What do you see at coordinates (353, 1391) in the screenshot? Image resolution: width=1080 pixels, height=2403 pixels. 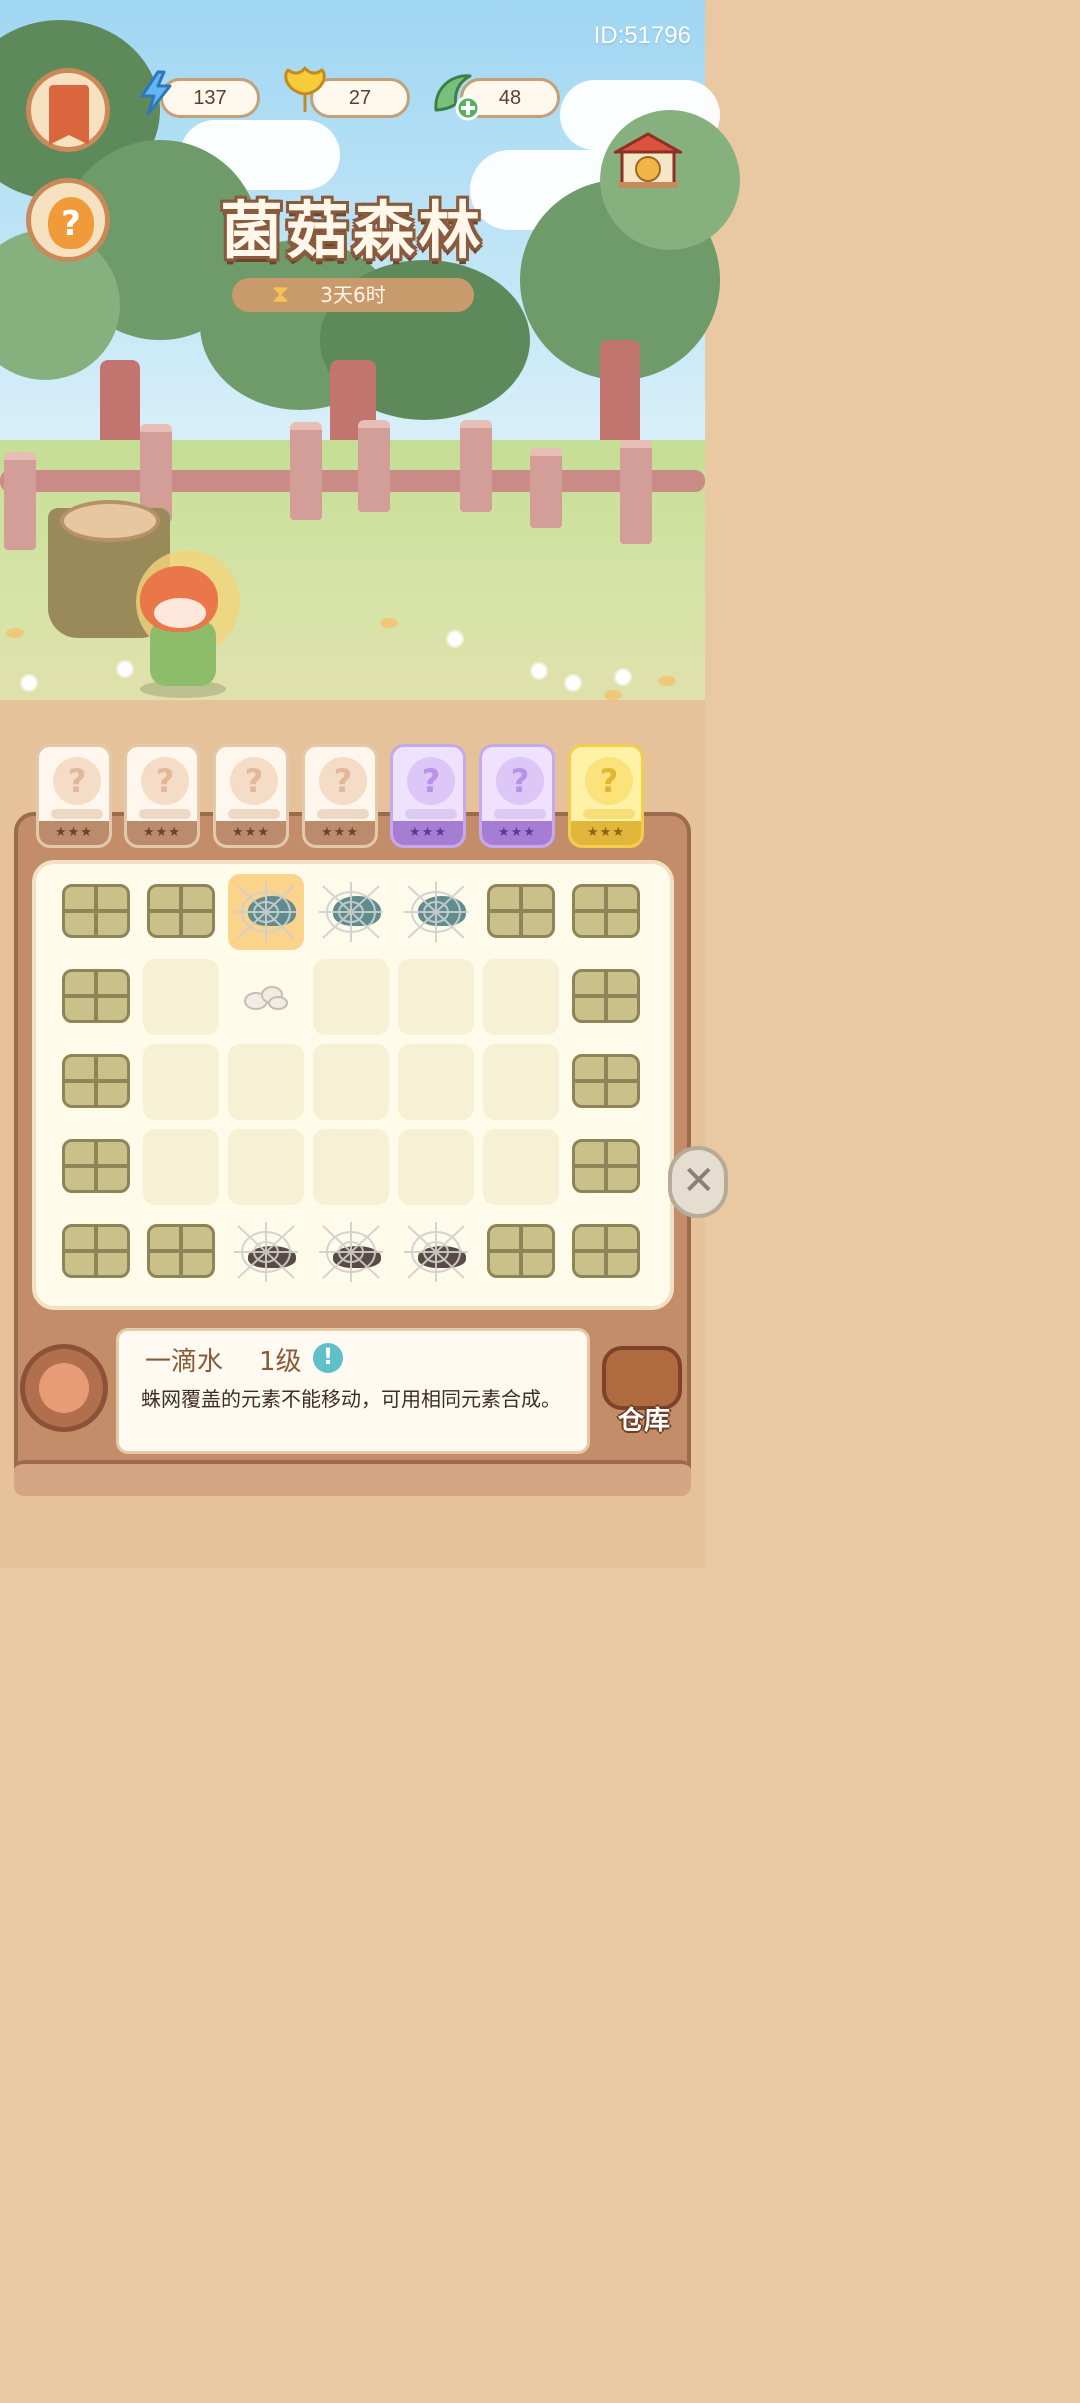 I see `item-info-panel: 一滴水 1级 ! 蛛网覆盖的元素不能移动，可用相同元素合成。` at bounding box center [353, 1391].